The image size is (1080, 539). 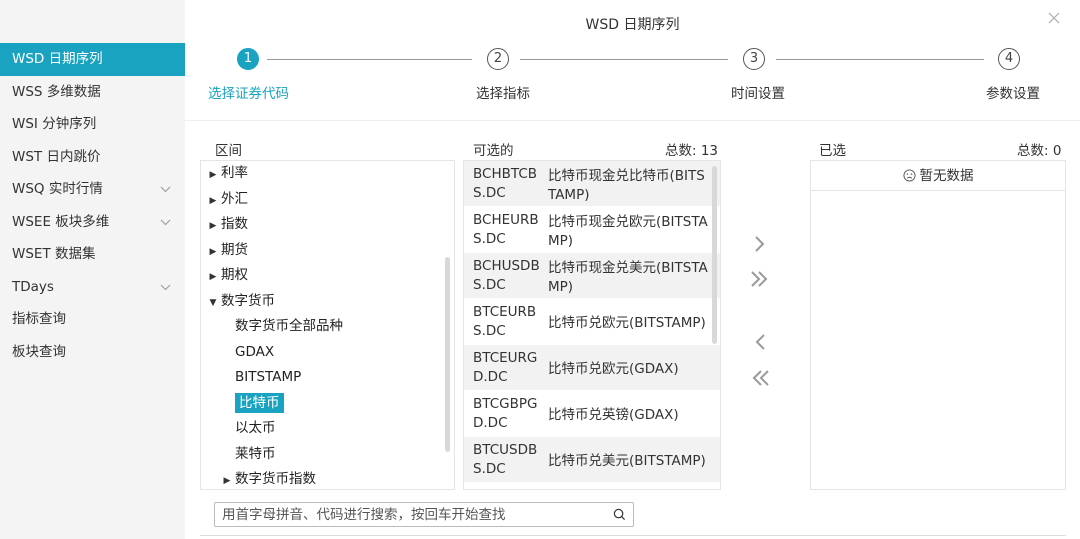 What do you see at coordinates (234, 173) in the screenshot?
I see `tree-node-label: 利率` at bounding box center [234, 173].